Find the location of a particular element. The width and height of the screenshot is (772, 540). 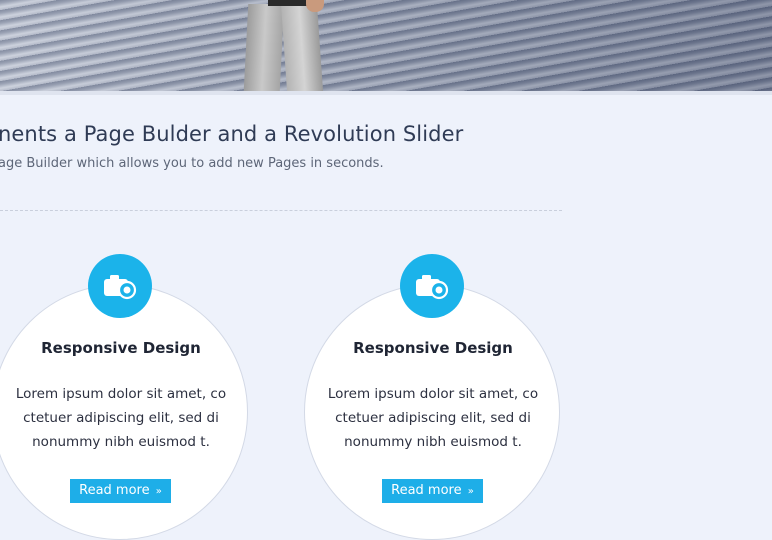

dashed-divider is located at coordinates (281, 210).